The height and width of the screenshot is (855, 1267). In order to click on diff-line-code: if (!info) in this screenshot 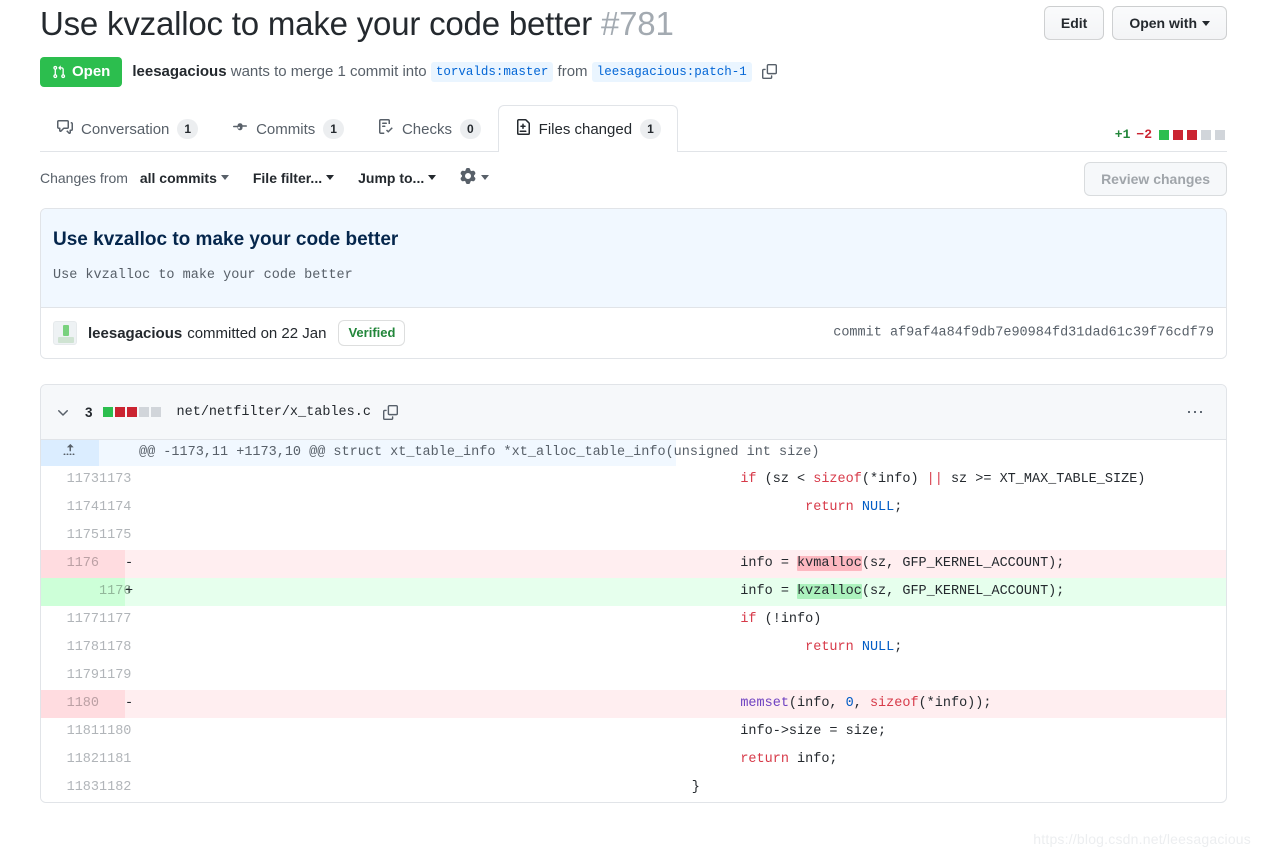, I will do `click(781, 619)`.